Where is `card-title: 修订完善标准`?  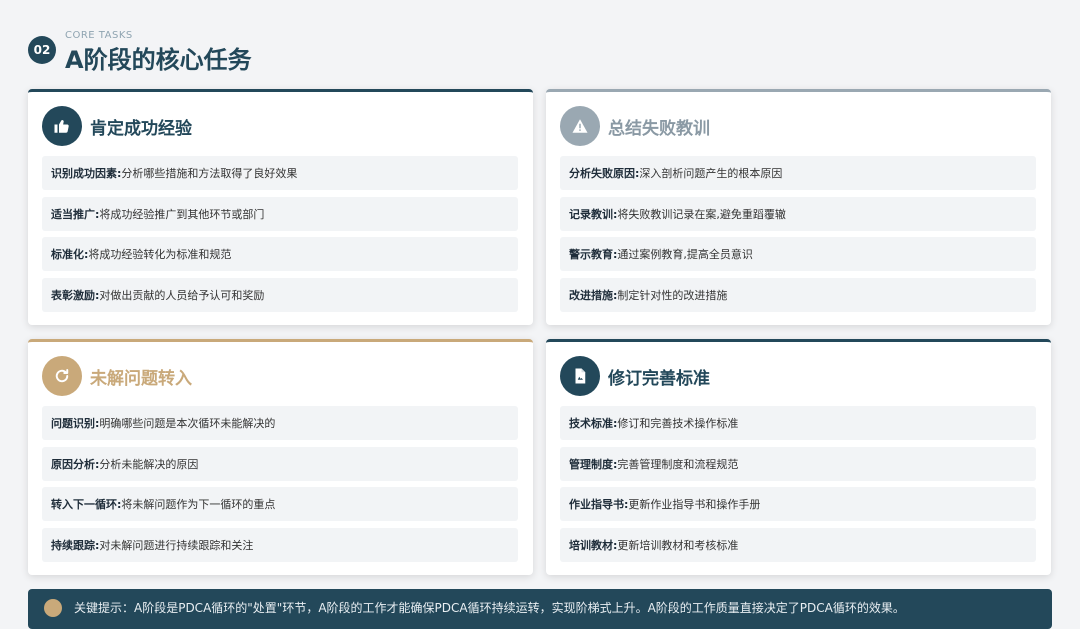 card-title: 修订完善标准 is located at coordinates (659, 378).